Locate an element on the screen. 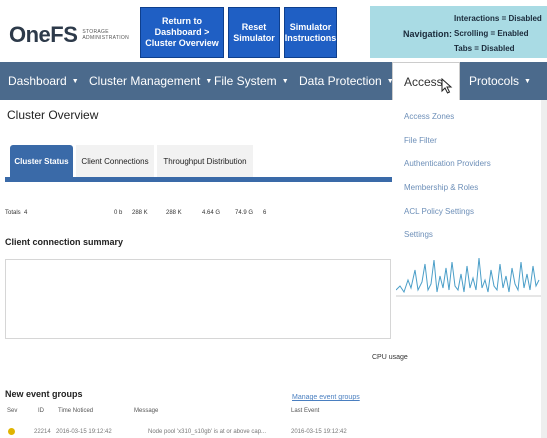 The image size is (547, 438). simulator-instructions-button: Simulator Instructions is located at coordinates (310, 32).